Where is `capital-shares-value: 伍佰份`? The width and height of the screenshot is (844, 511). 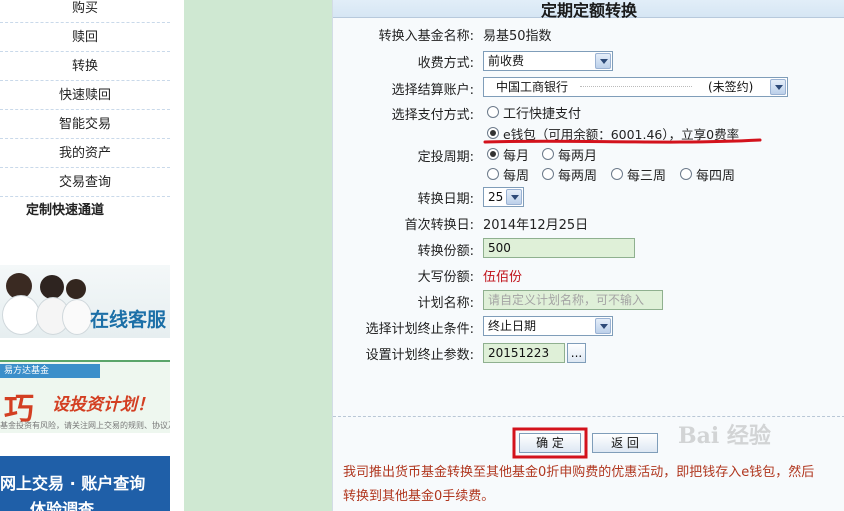
capital-shares-value: 伍佰份 is located at coordinates (503, 277).